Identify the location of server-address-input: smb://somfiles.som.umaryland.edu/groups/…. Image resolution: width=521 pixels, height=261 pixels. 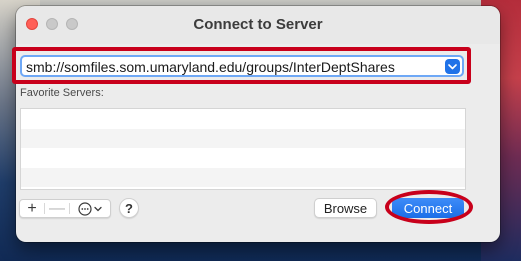
(242, 66).